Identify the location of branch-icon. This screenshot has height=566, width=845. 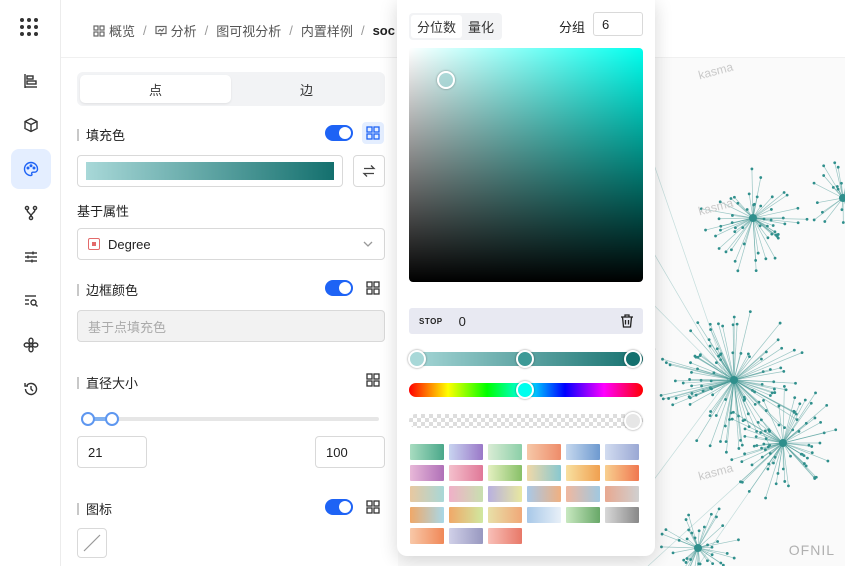
(31, 213).